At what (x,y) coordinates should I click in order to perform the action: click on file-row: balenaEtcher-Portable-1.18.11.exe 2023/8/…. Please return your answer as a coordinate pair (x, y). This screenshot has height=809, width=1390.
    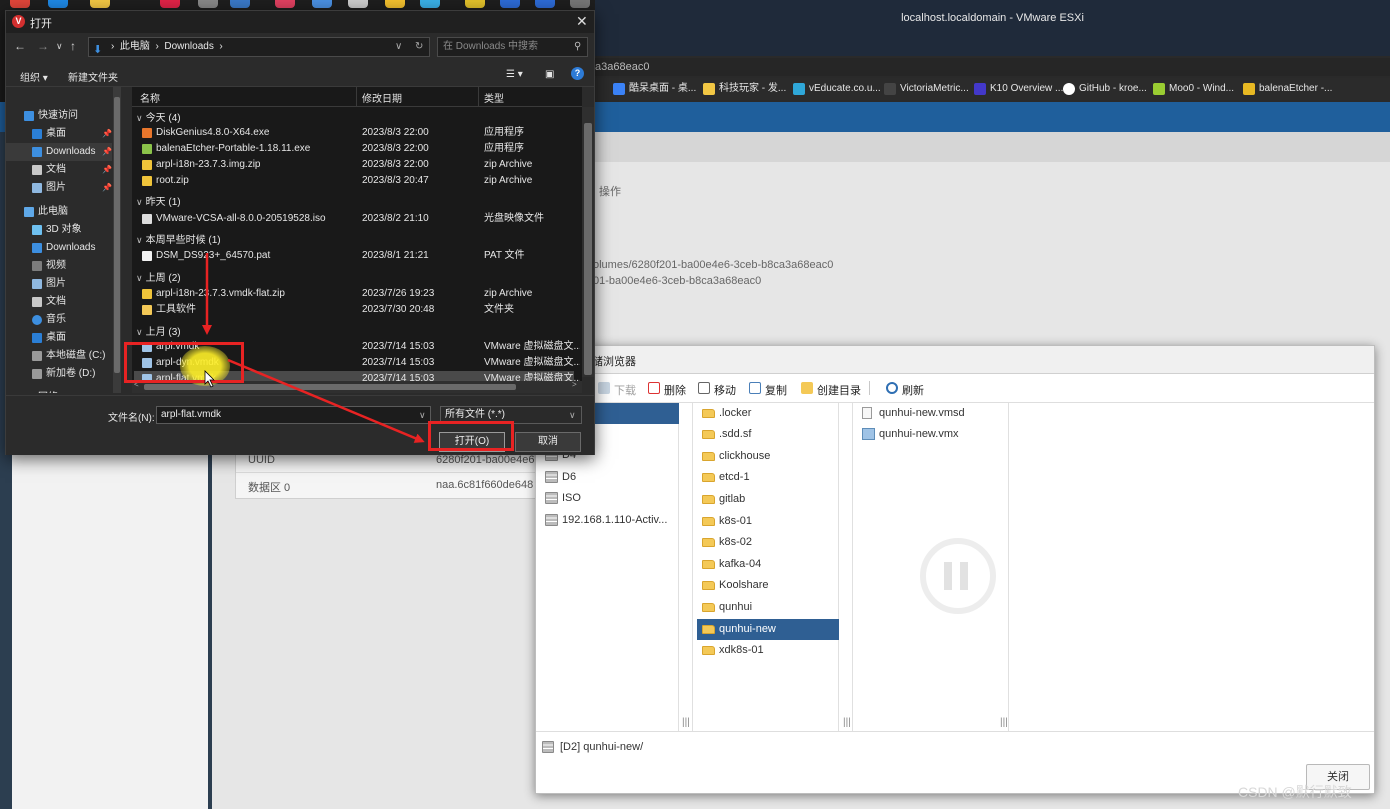
    Looking at the image, I should click on (354, 149).